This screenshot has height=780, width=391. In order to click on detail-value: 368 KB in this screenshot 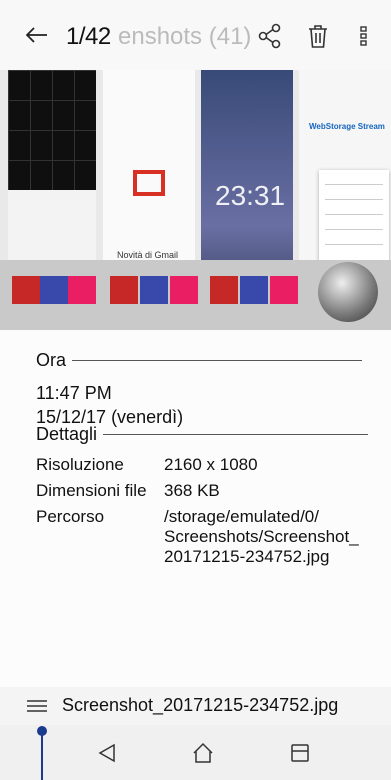, I will do `click(192, 490)`.